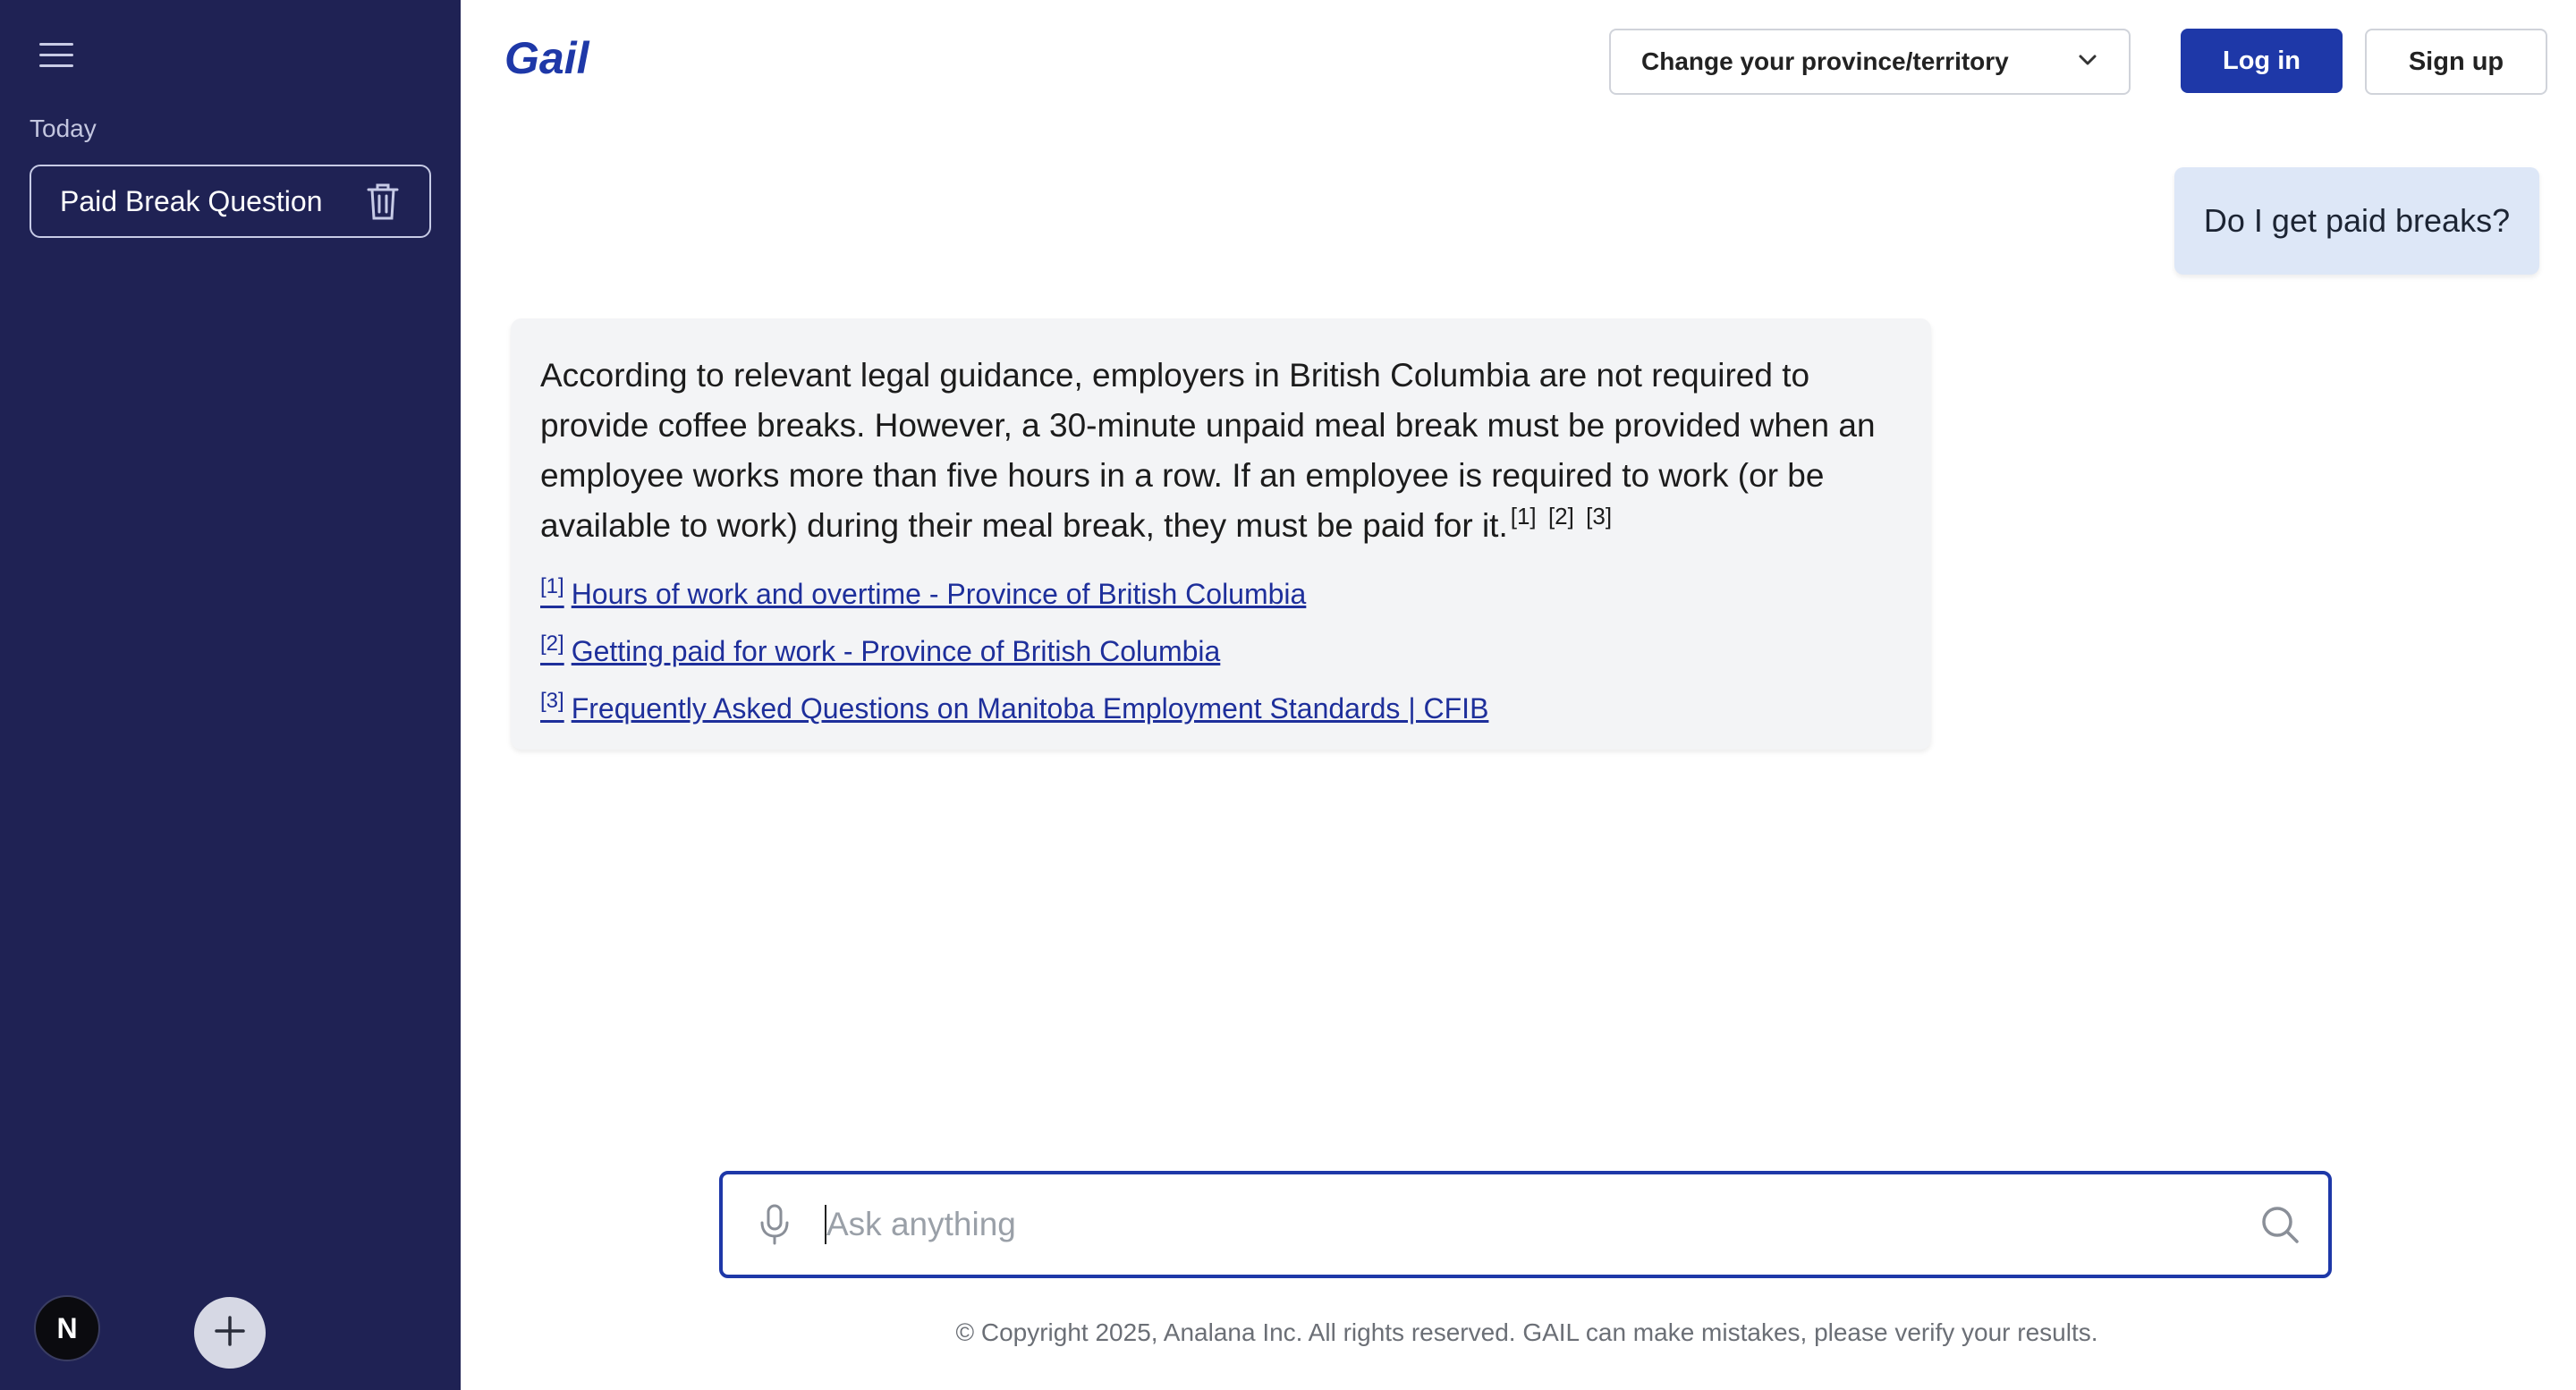 The width and height of the screenshot is (2576, 1390). I want to click on chat-input, so click(1541, 1224).